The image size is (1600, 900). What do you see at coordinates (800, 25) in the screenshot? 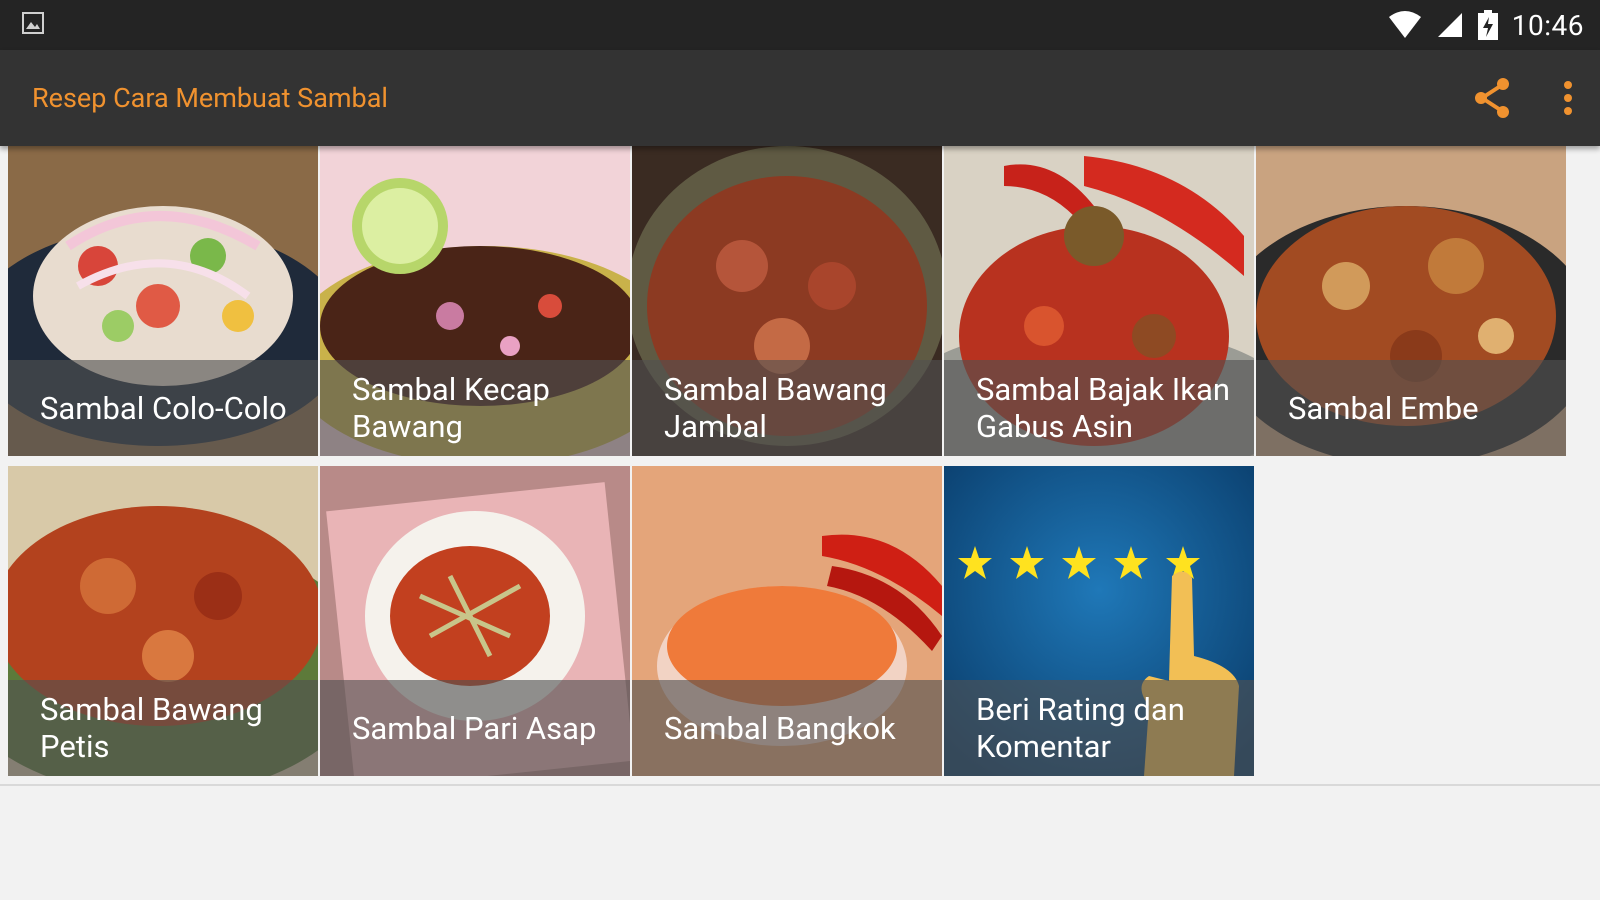
I see `status-bar: 10:46` at bounding box center [800, 25].